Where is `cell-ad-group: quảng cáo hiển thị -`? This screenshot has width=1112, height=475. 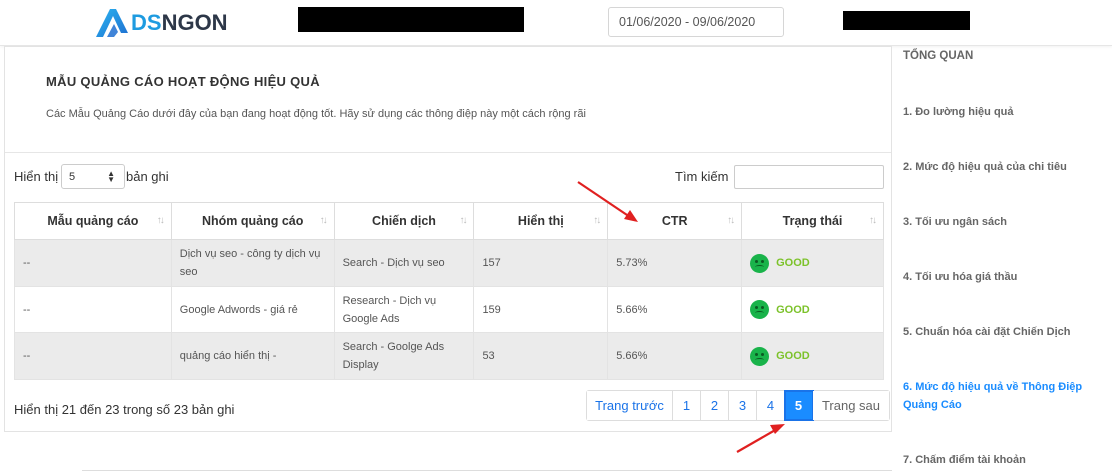 cell-ad-group: quảng cáo hiển thị - is located at coordinates (252, 356).